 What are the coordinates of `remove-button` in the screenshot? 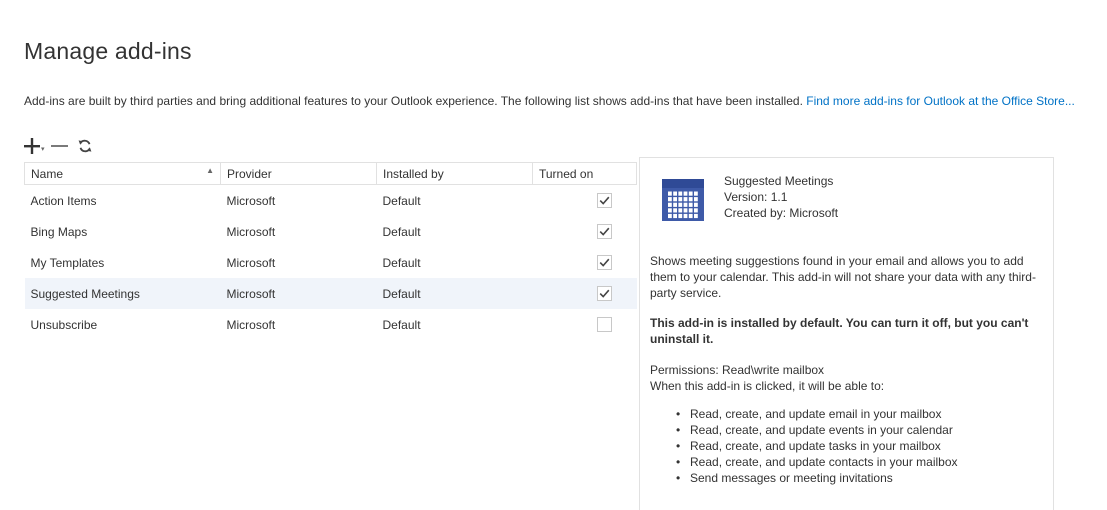 It's located at (59, 146).